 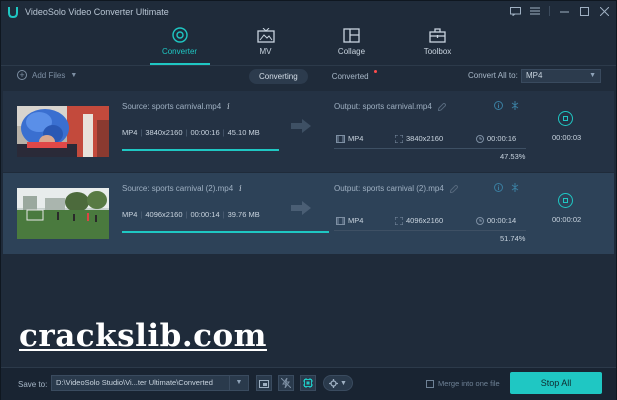 What do you see at coordinates (180, 35) in the screenshot?
I see `converter-icon` at bounding box center [180, 35].